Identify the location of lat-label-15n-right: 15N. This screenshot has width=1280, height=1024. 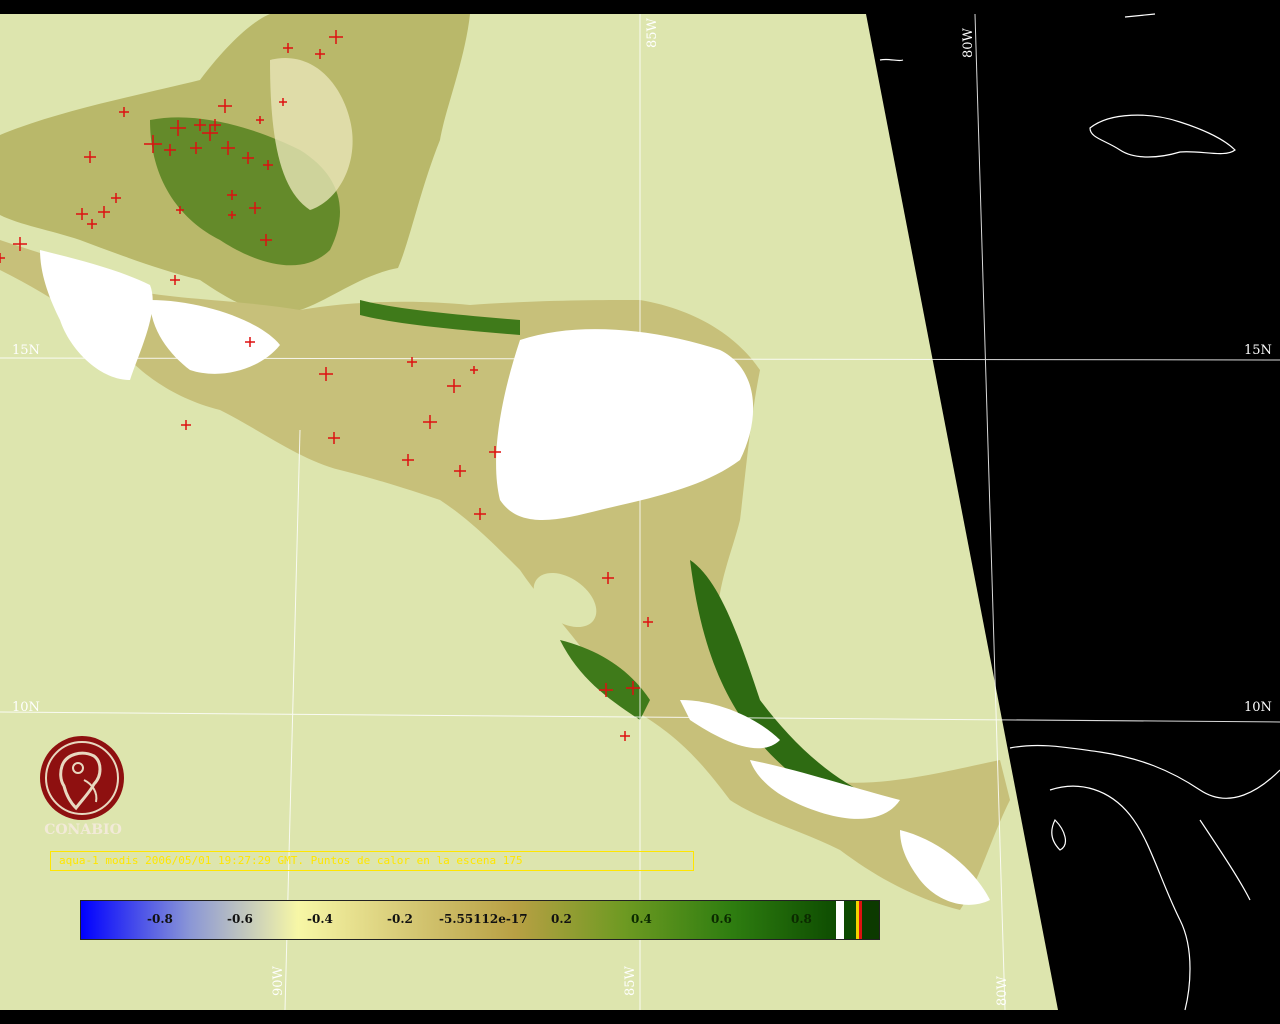
(1258, 350).